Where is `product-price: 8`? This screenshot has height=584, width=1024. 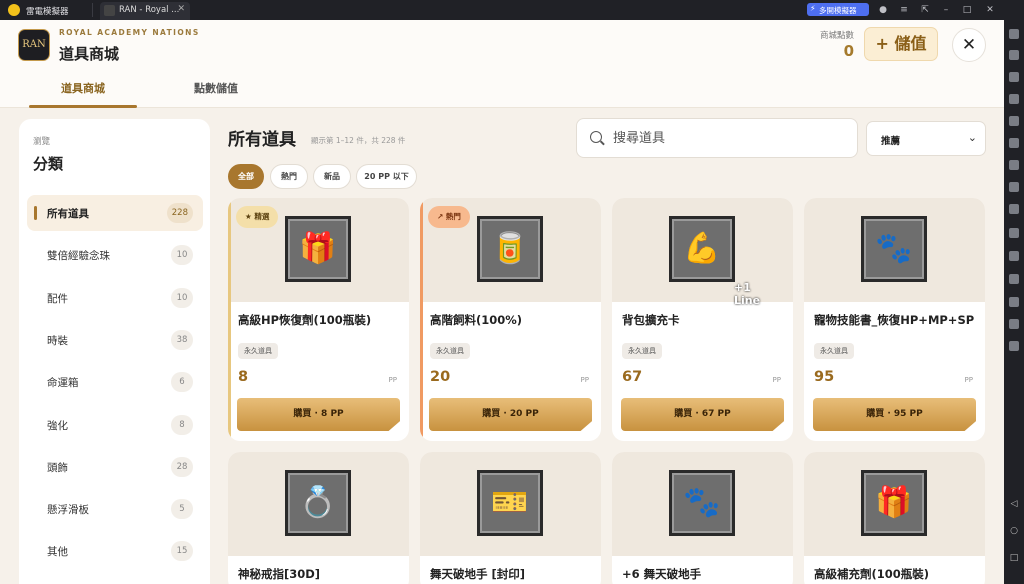
product-price: 8 is located at coordinates (243, 377).